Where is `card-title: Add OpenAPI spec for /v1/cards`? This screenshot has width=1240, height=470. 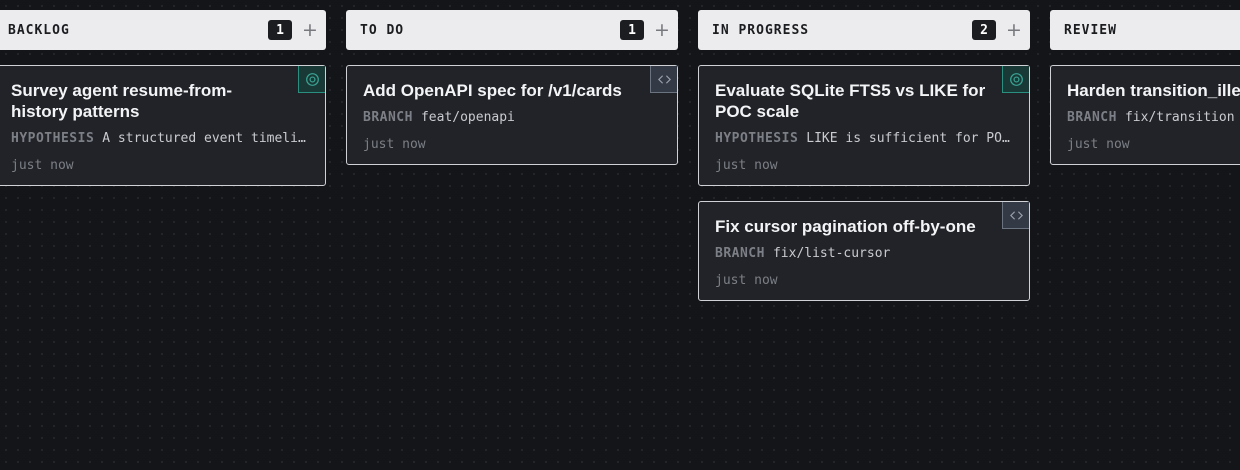 card-title: Add OpenAPI spec for /v1/cards is located at coordinates (492, 90).